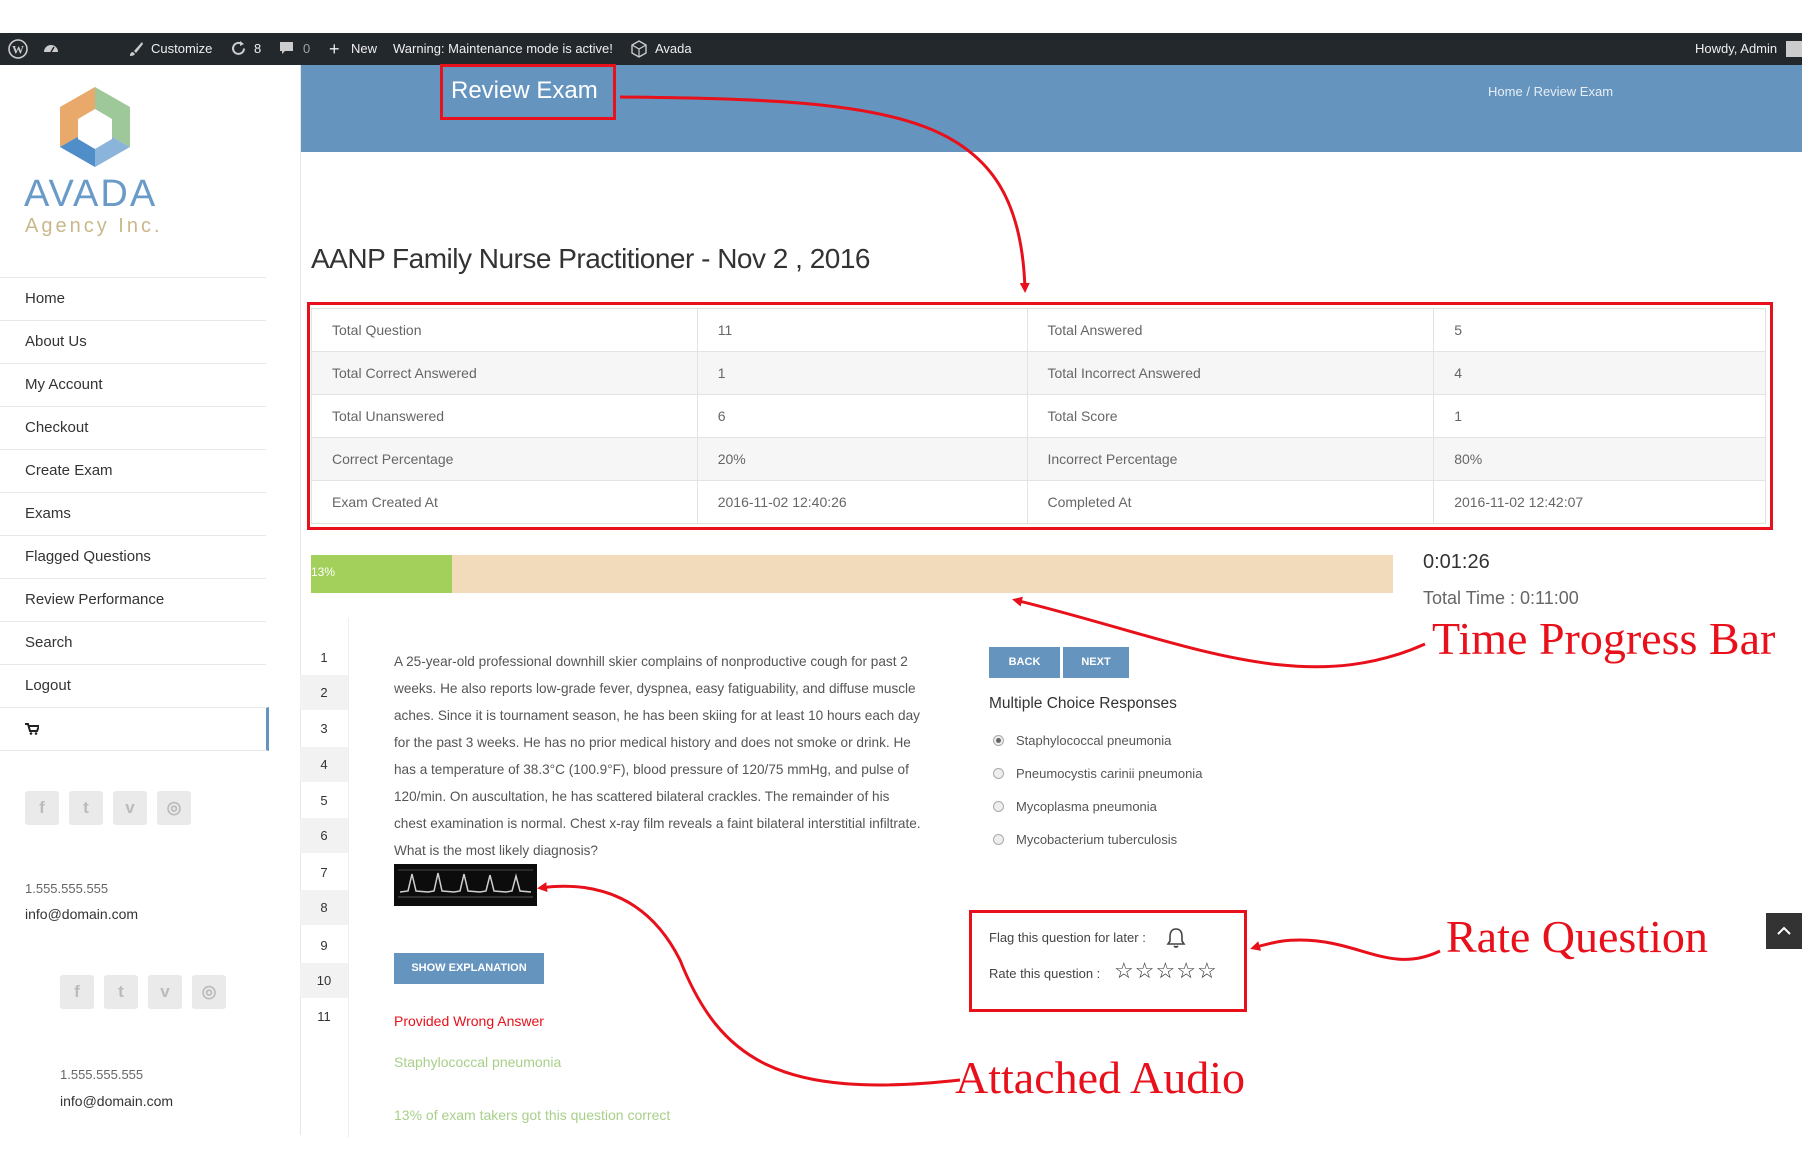 Image resolution: width=1802 pixels, height=1168 pixels. What do you see at coordinates (1100, 1077) in the screenshot?
I see `annotation-attached-audio: Attached Audio` at bounding box center [1100, 1077].